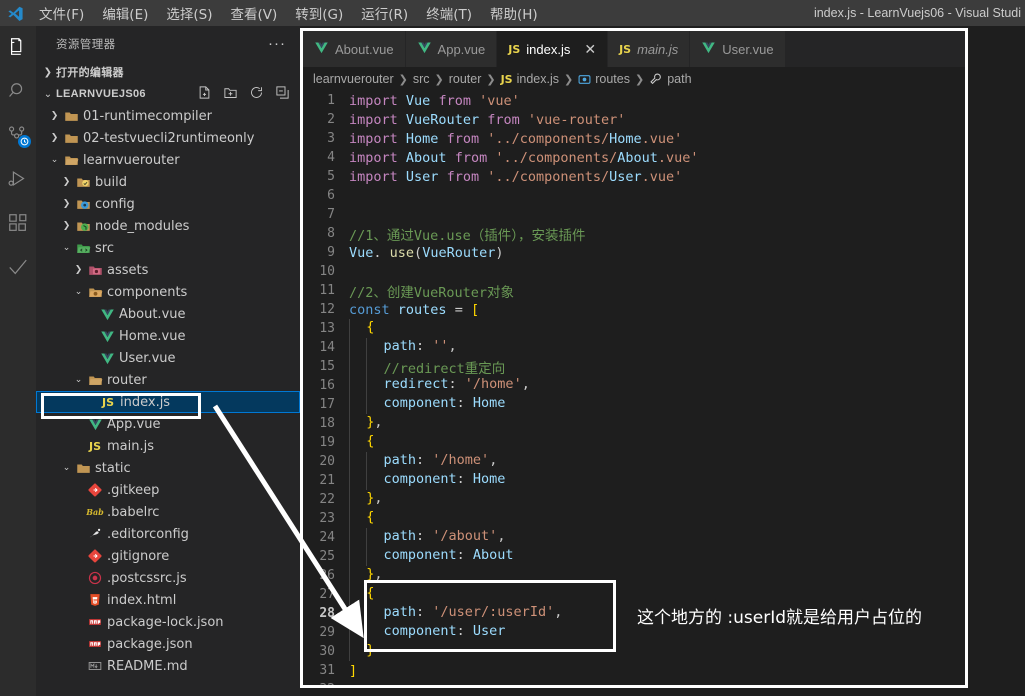  Describe the element at coordinates (439, 385) in the screenshot. I see `code-line-text: redirect: '/home',` at that location.